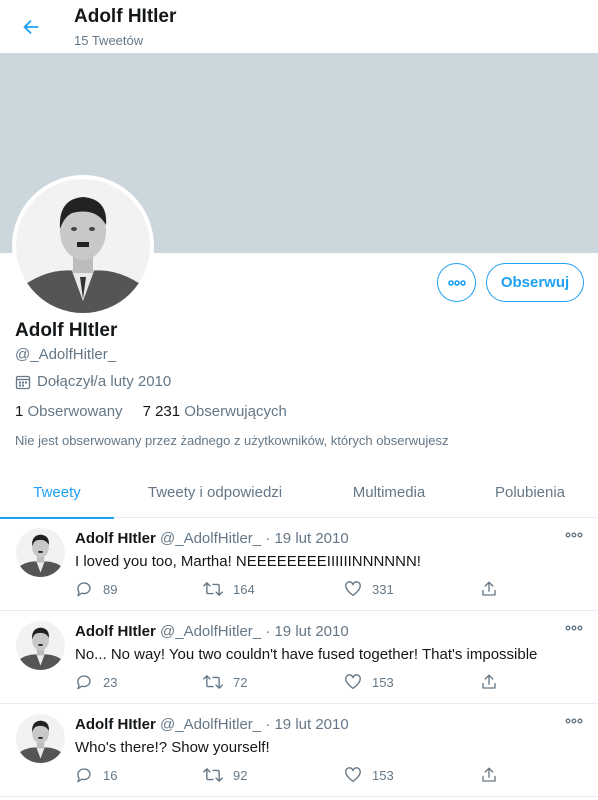 This screenshot has width=598, height=800. What do you see at coordinates (225, 682) in the screenshot?
I see `retweet-button: 72` at bounding box center [225, 682].